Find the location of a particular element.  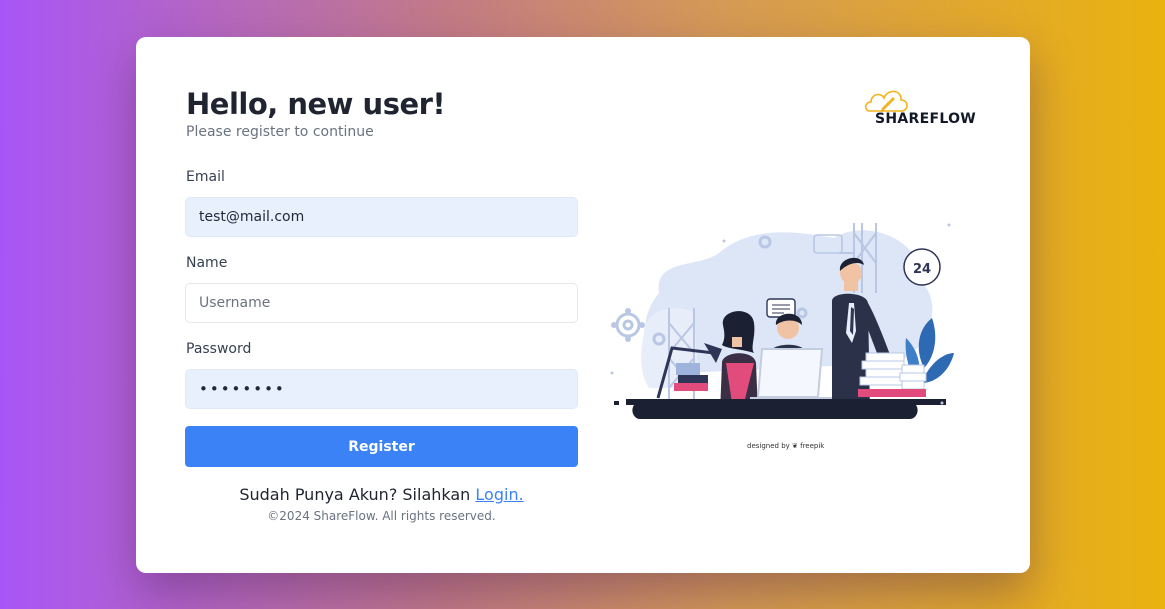

login-prompt-text: Sudah Punya Akun? Silahkan is located at coordinates (355, 494).